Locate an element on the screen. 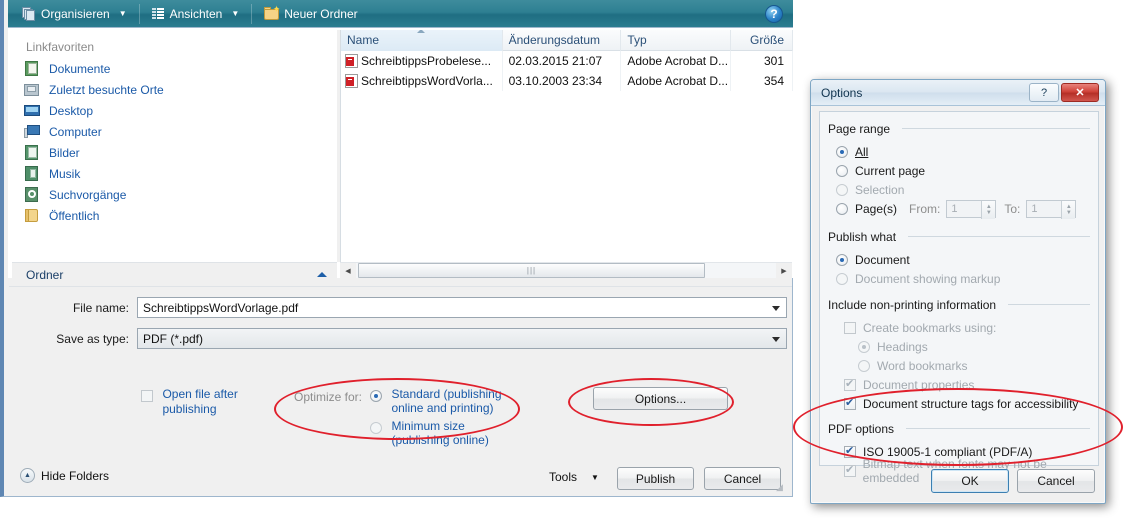  views-icon is located at coordinates (158, 13).